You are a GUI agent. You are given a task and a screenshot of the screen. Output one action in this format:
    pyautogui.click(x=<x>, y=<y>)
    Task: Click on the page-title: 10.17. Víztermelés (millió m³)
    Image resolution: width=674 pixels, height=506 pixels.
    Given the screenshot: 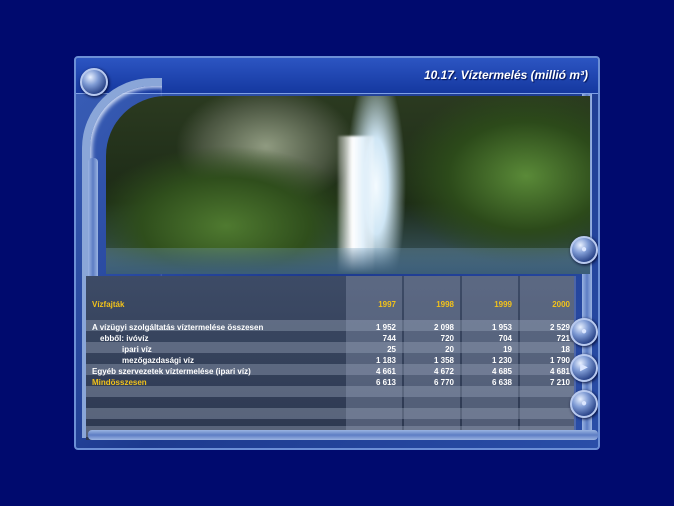 What is the action you would take?
    pyautogui.click(x=505, y=75)
    